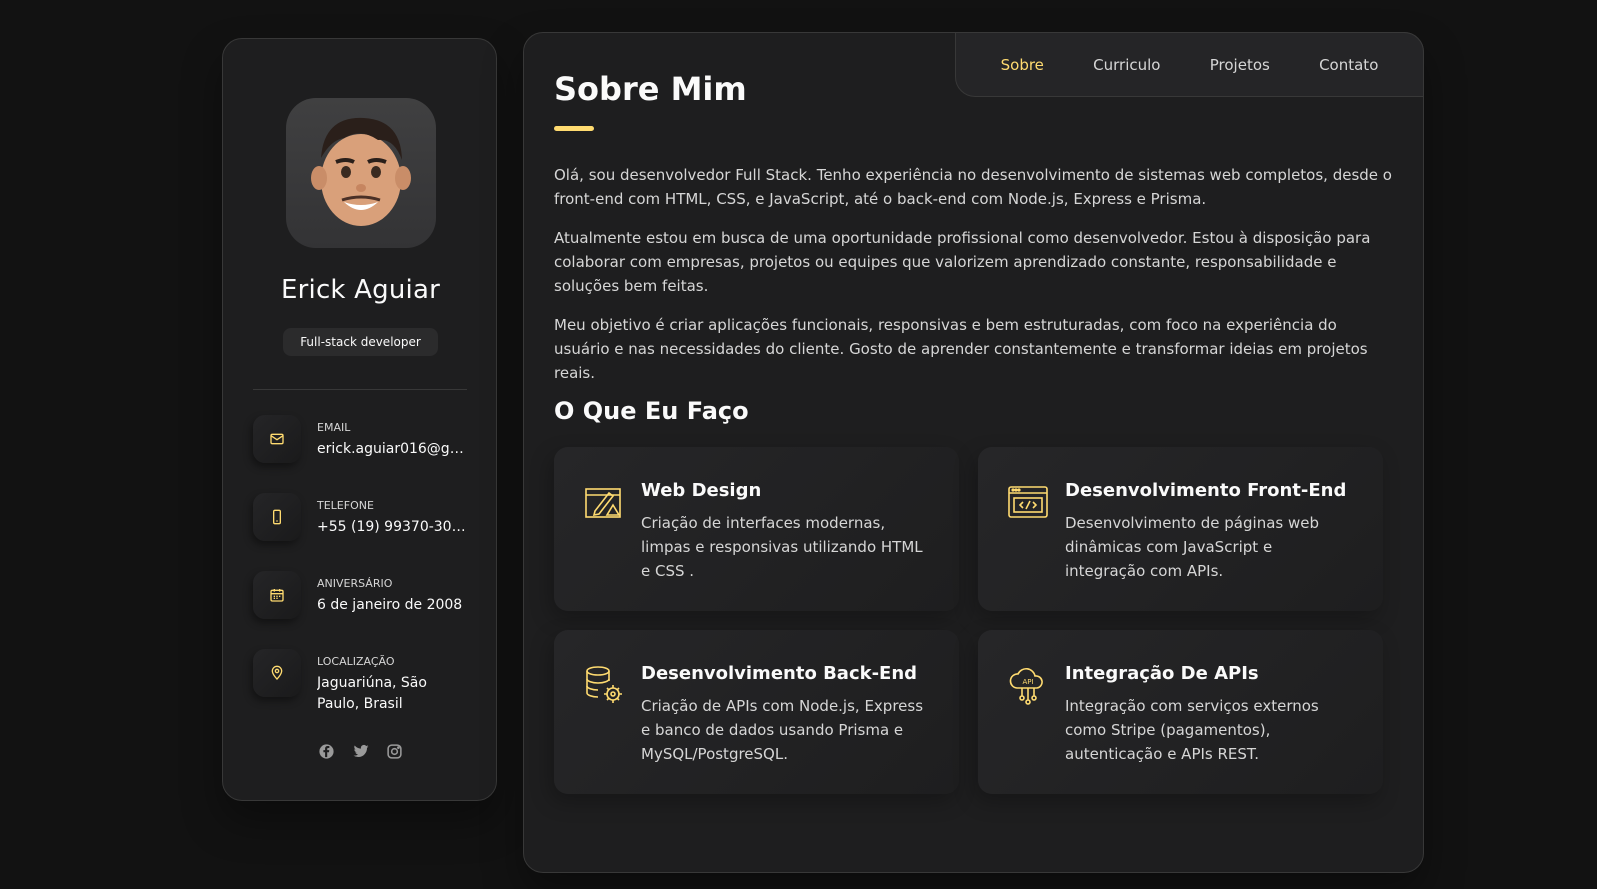 Image resolution: width=1597 pixels, height=889 pixels. Describe the element at coordinates (372, 693) in the screenshot. I see `location-value: Jaguariúna, São Paulo, Brasil` at that location.